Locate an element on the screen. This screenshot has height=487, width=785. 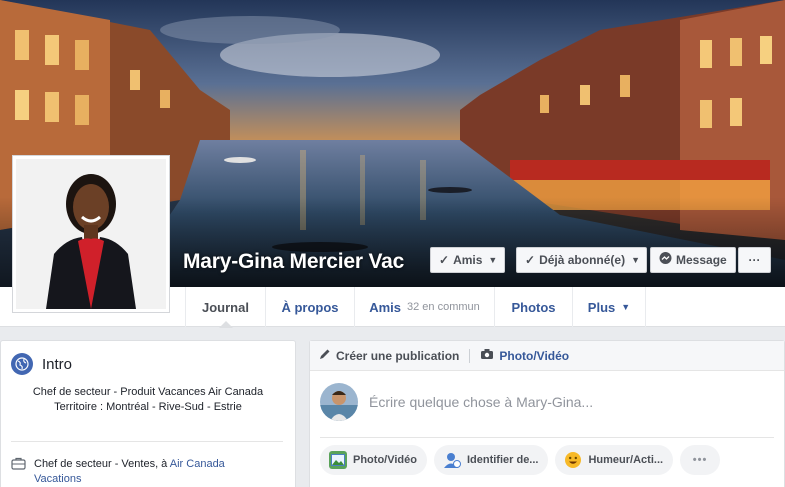
profile-photo-illustration is located at coordinates (91, 234).